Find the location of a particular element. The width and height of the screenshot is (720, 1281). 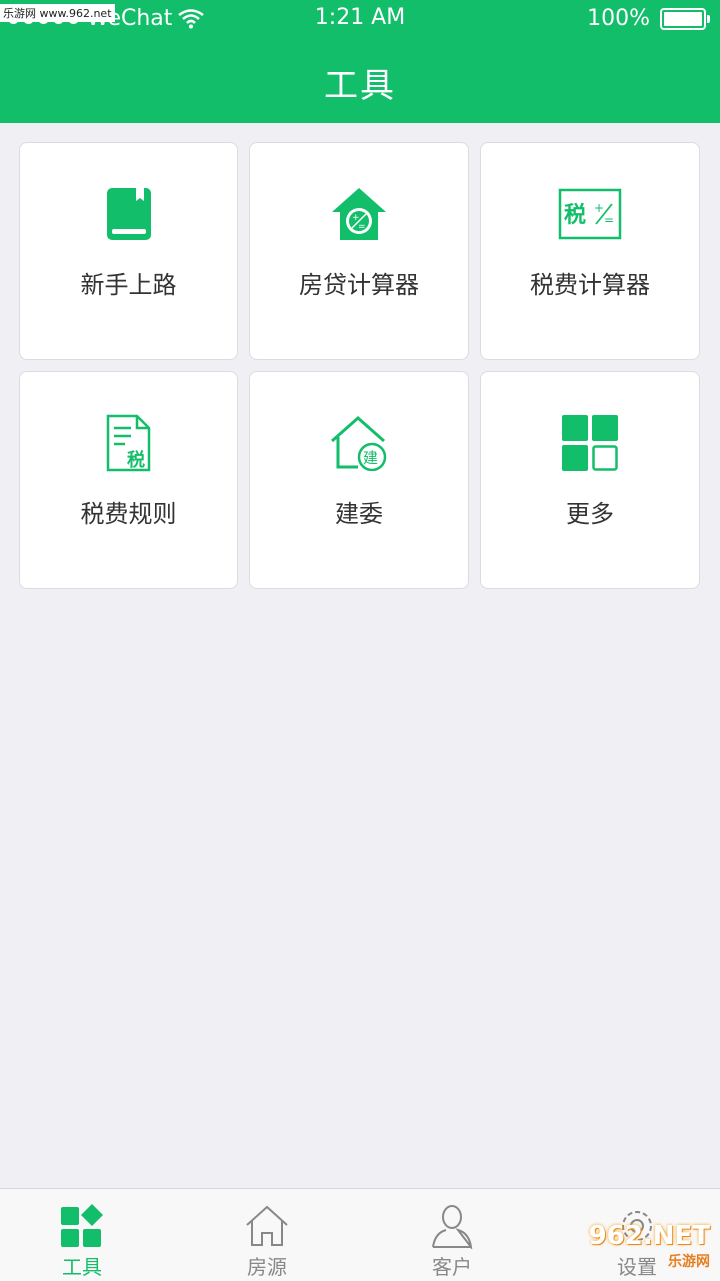

tool-label: 房贷计算器 is located at coordinates (359, 285).